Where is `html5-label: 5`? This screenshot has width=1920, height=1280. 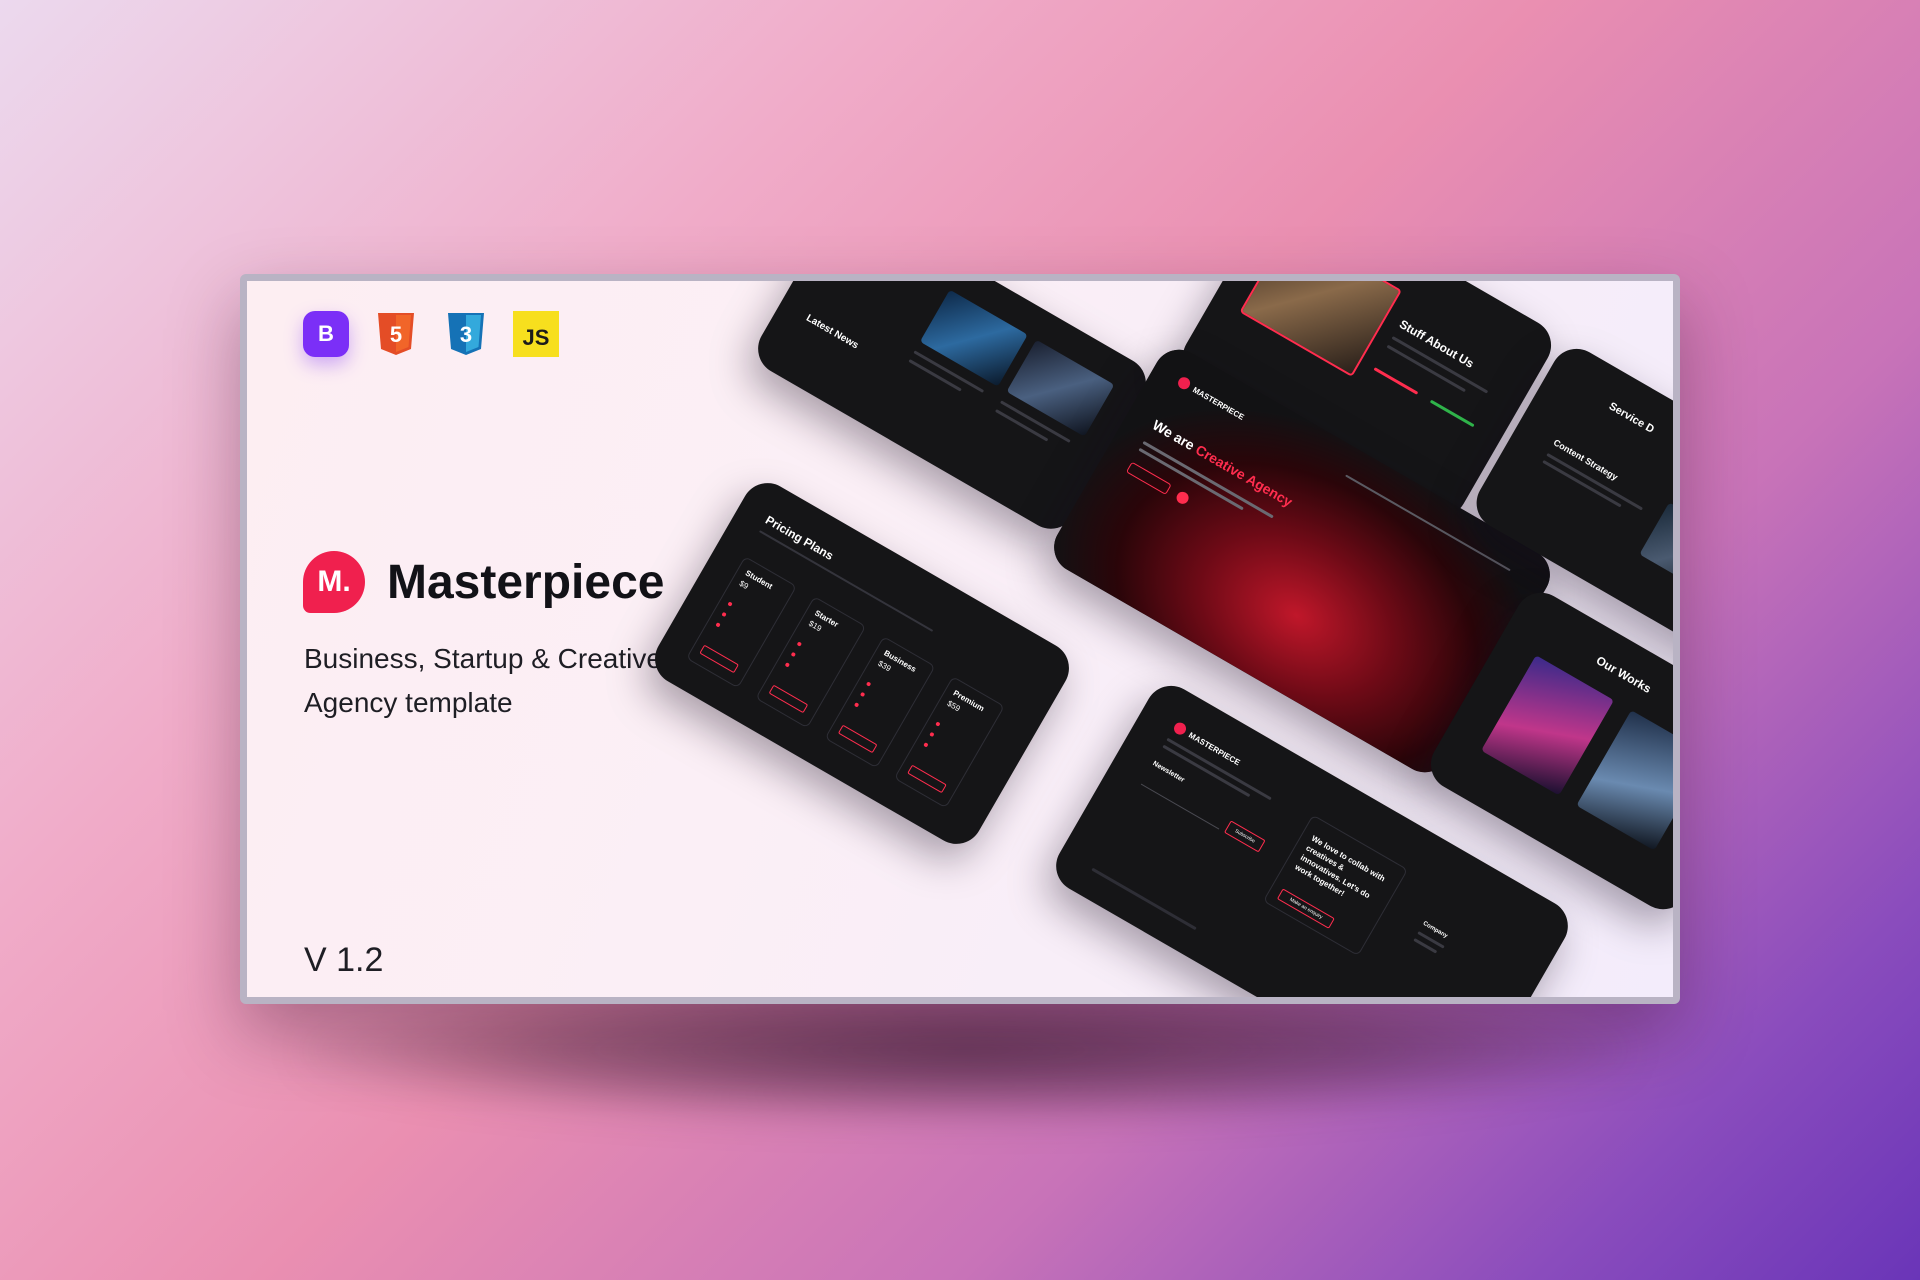 html5-label: 5 is located at coordinates (396, 334).